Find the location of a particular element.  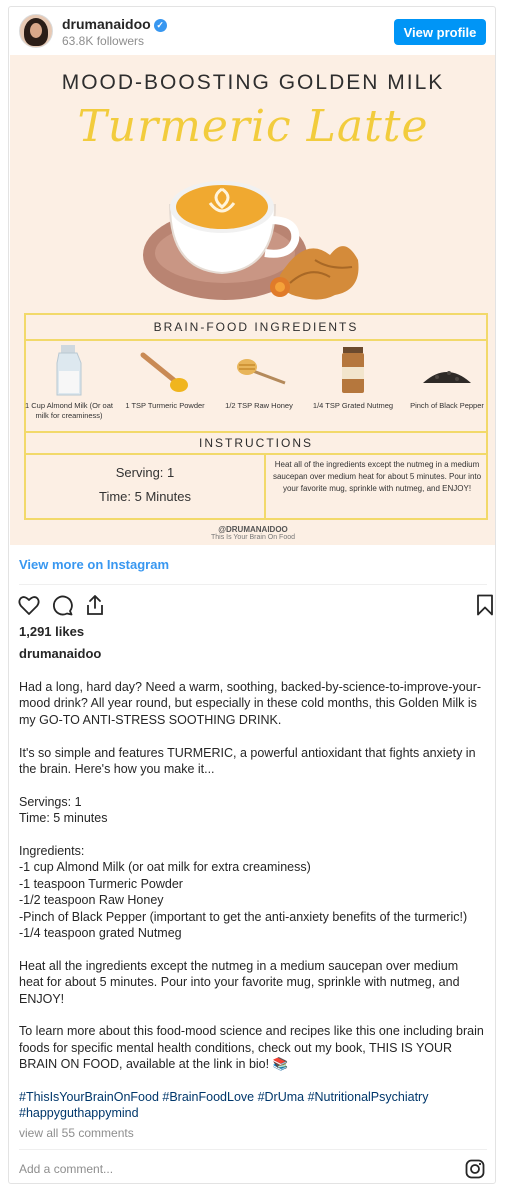

ingredient-honey: 1/2 TSP Raw Honey is located at coordinates (259, 376).